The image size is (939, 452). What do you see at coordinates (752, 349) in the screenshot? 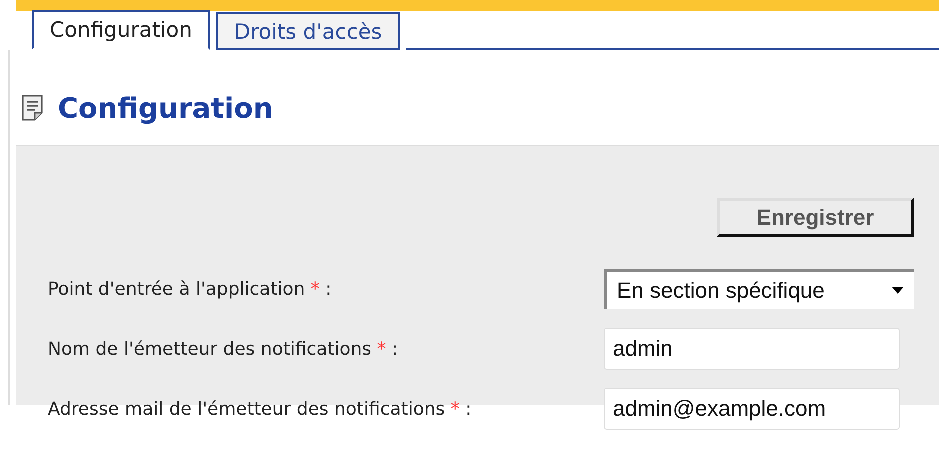
I see `input-field: admin` at bounding box center [752, 349].